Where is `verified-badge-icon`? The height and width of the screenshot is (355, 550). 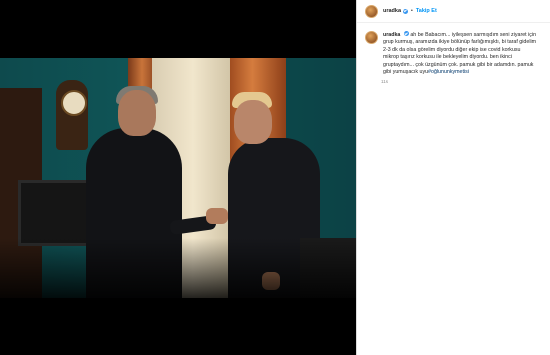
verified-badge-icon is located at coordinates (406, 11).